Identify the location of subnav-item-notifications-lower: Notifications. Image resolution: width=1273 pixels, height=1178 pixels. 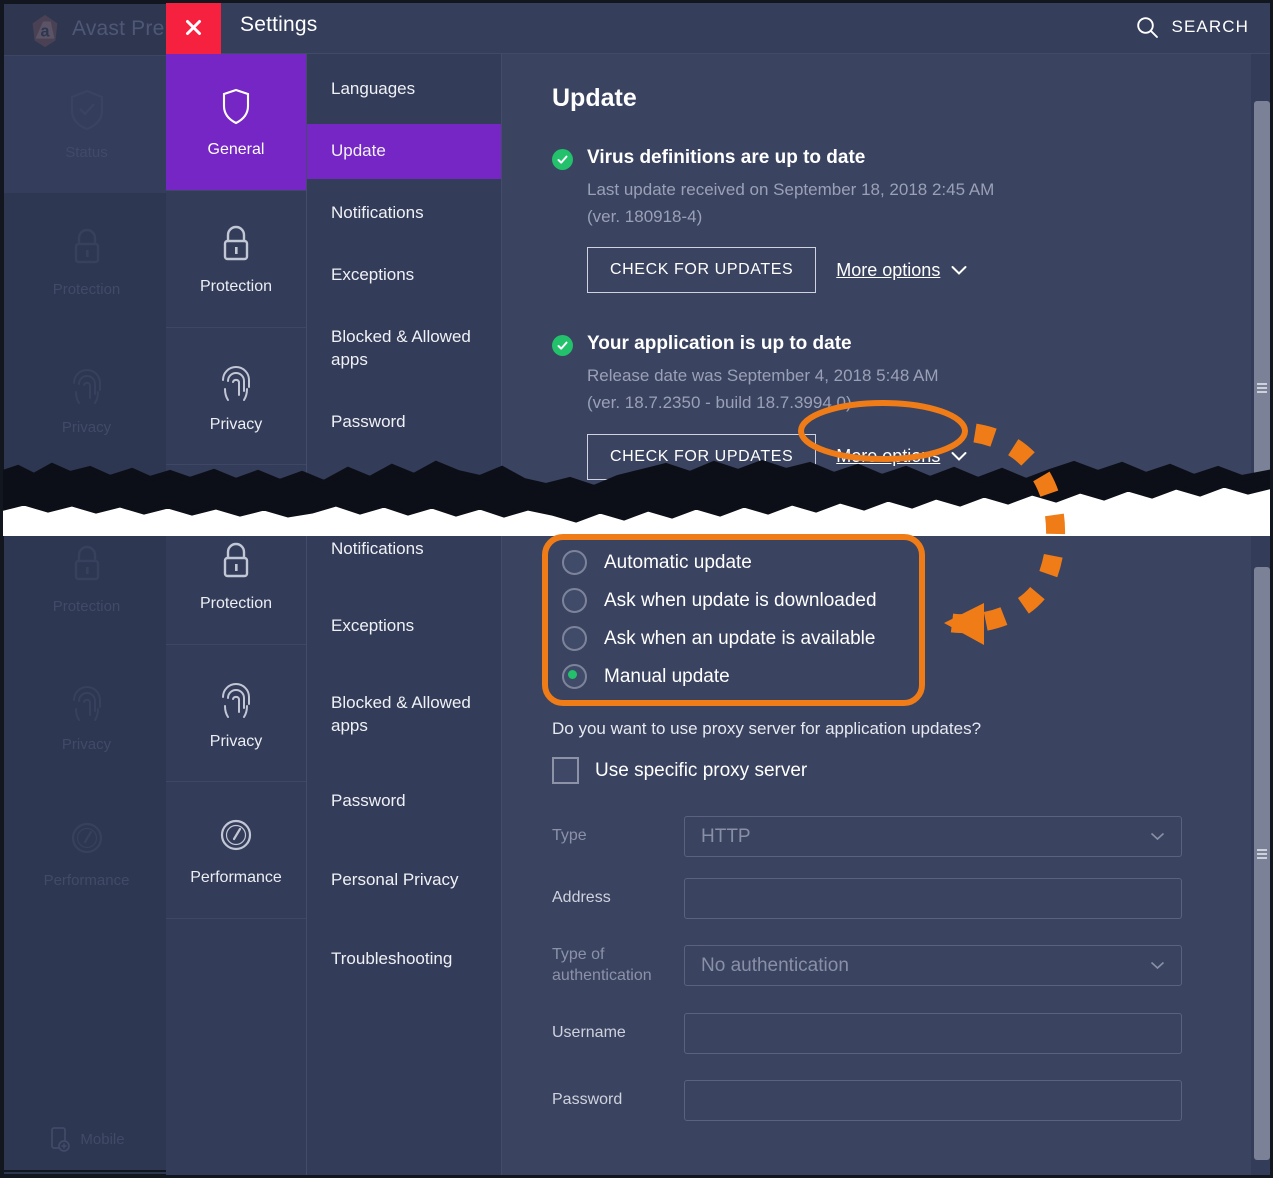
(404, 556).